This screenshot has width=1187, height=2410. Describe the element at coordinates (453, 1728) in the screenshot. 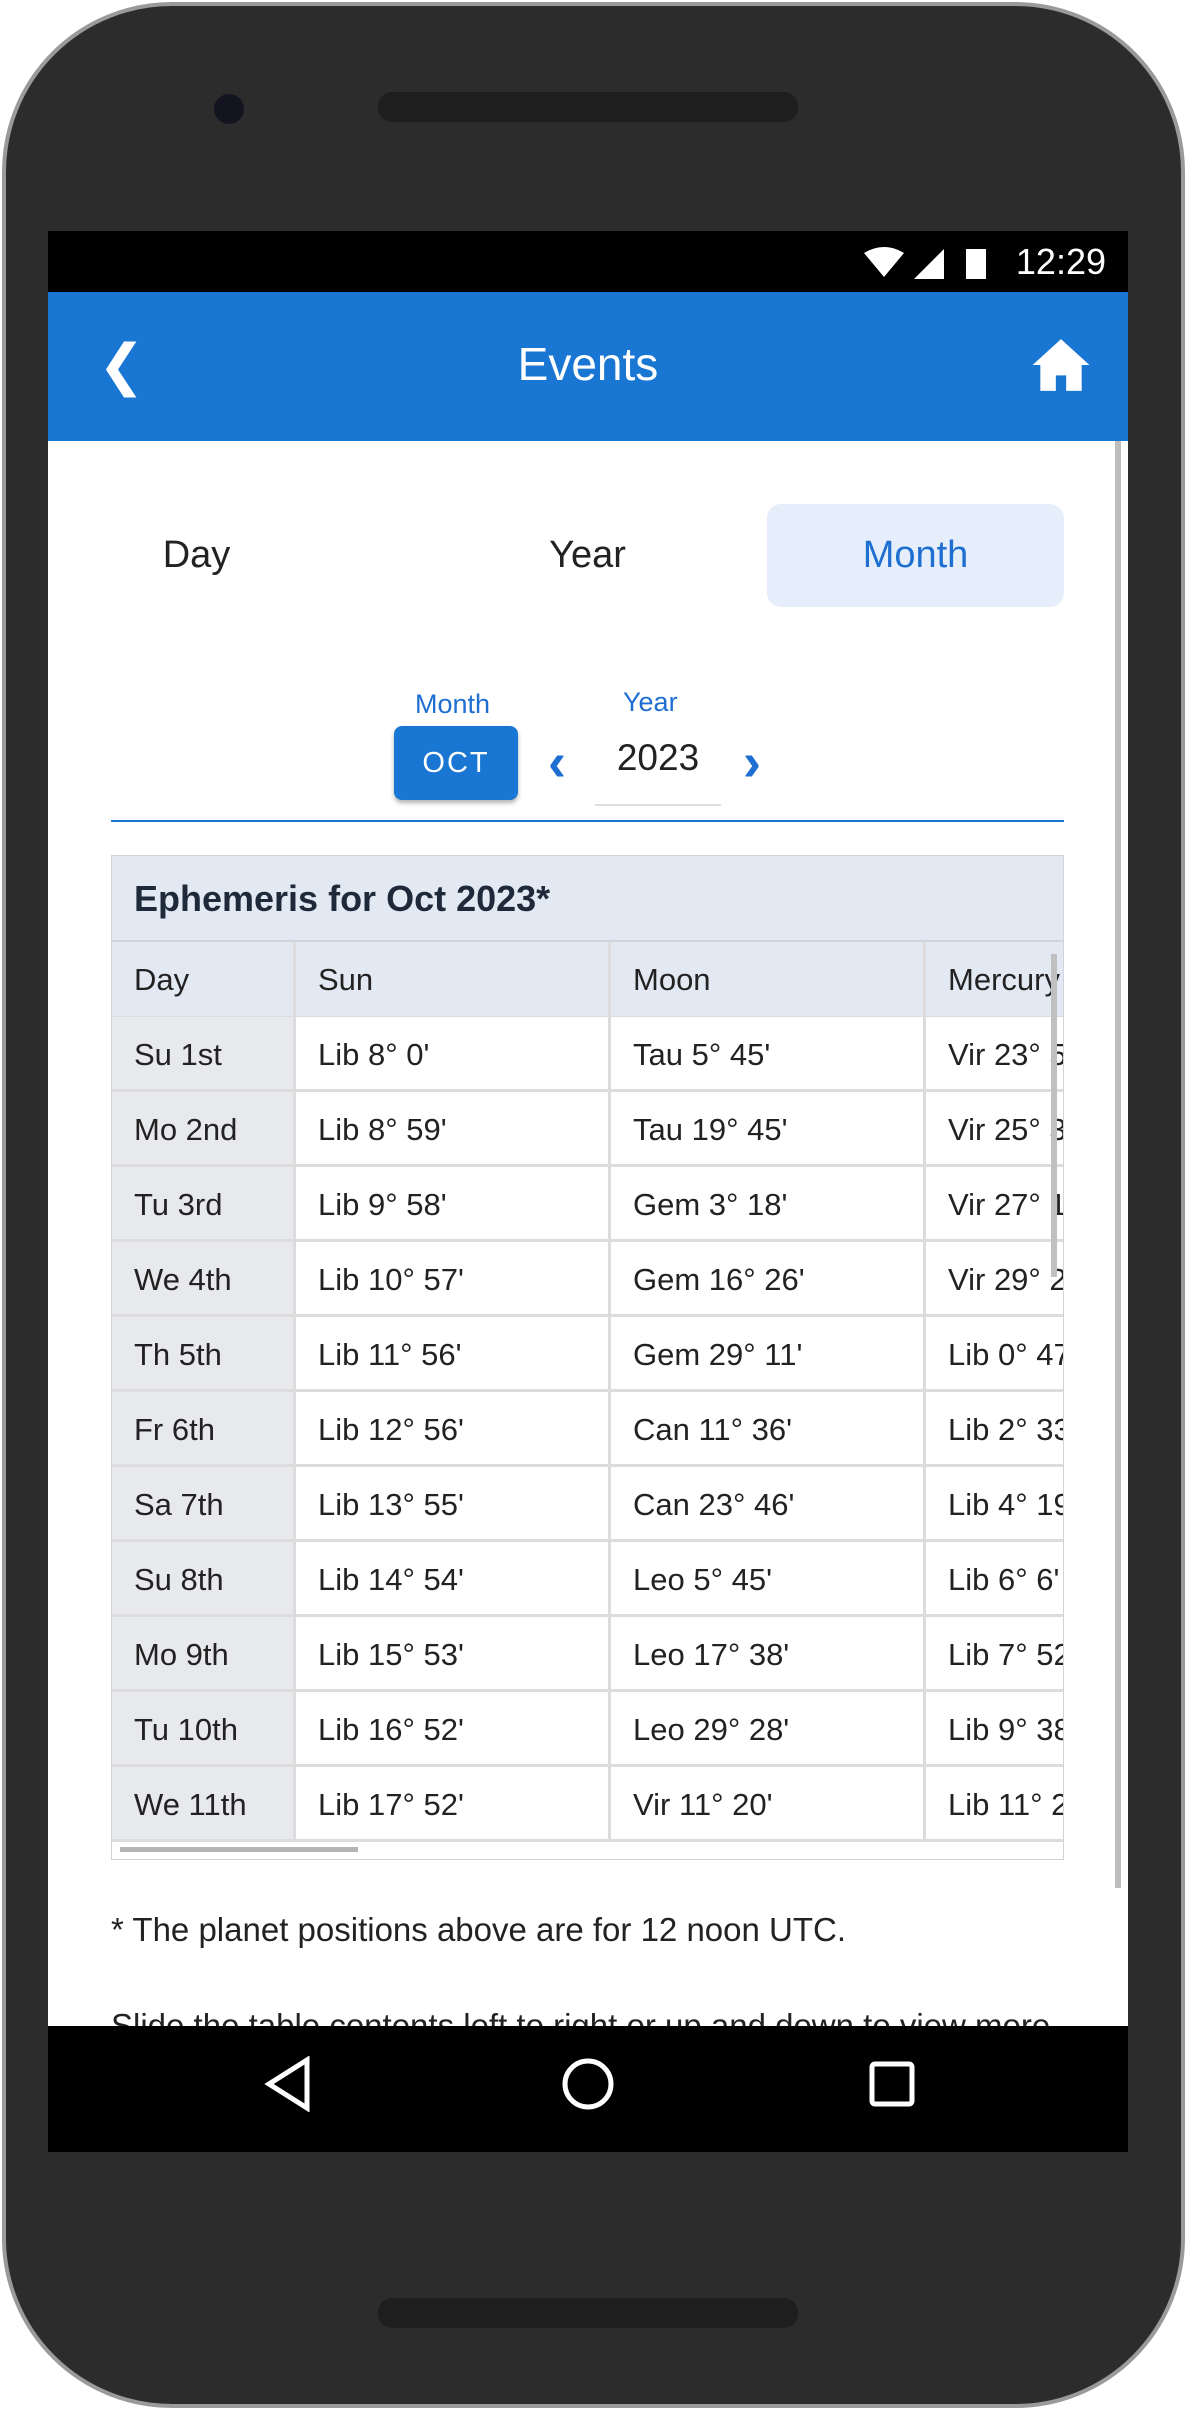

I see `sun-cell: Lib 16° 52'` at that location.